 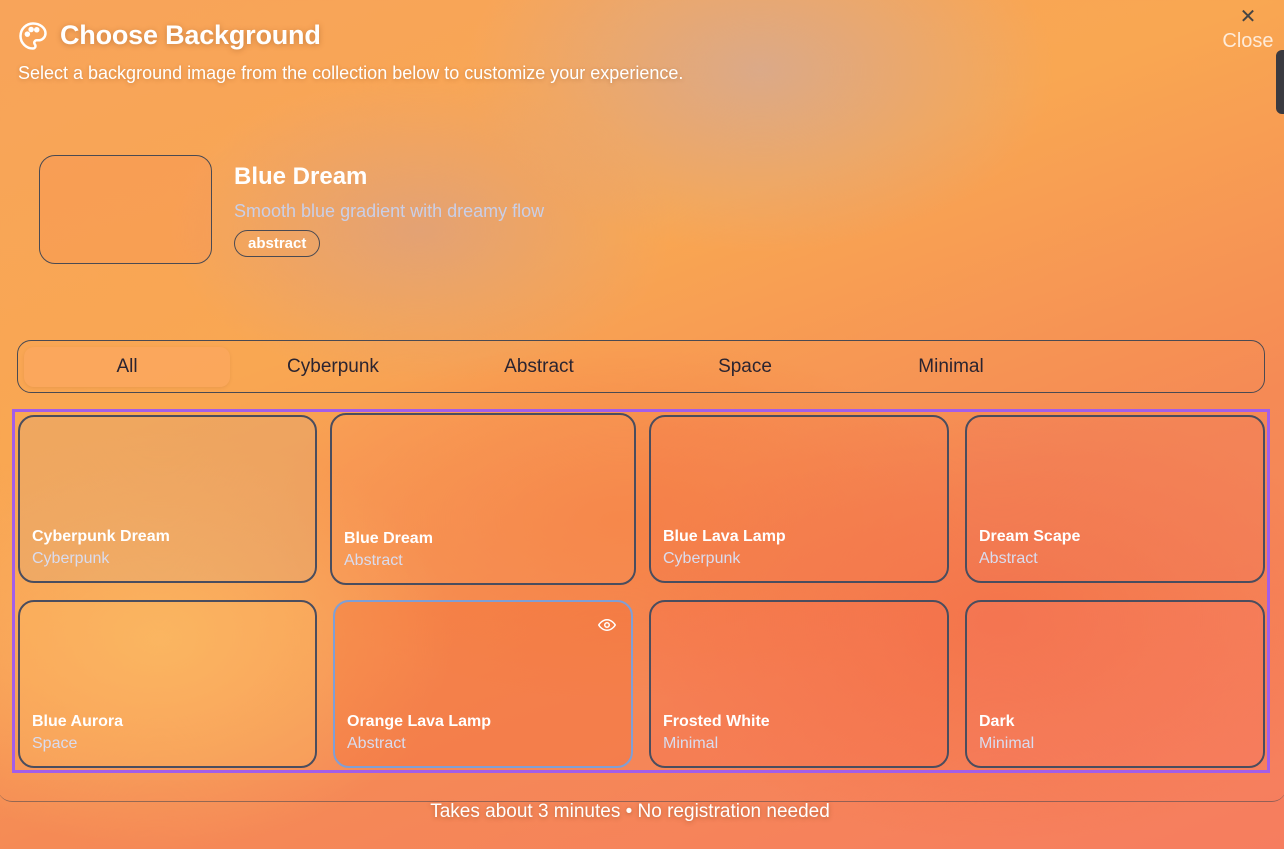 I want to click on filter-tab-minimal: Minimal, so click(x=951, y=367).